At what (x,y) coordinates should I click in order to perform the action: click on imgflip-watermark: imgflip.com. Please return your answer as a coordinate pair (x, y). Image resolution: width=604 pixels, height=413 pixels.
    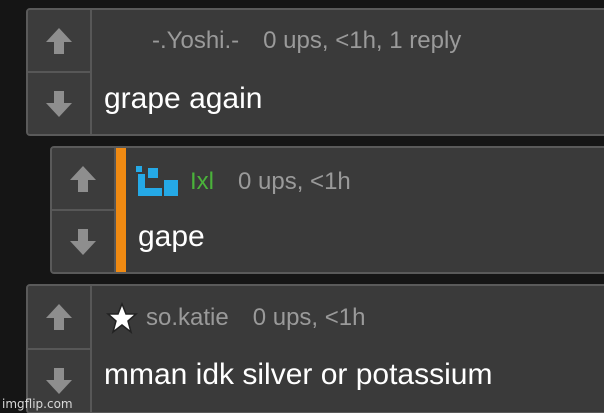
    Looking at the image, I should click on (37, 404).